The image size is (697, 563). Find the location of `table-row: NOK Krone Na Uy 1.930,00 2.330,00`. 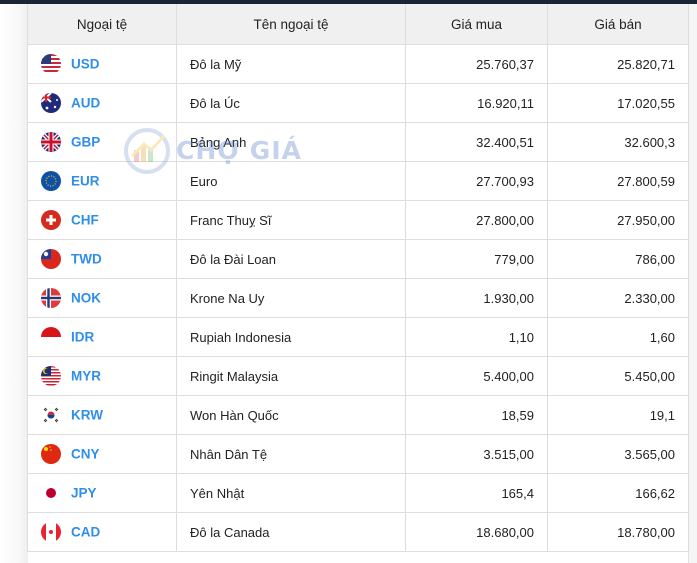

table-row: NOK Krone Na Uy 1.930,00 2.330,00 is located at coordinates (358, 298).